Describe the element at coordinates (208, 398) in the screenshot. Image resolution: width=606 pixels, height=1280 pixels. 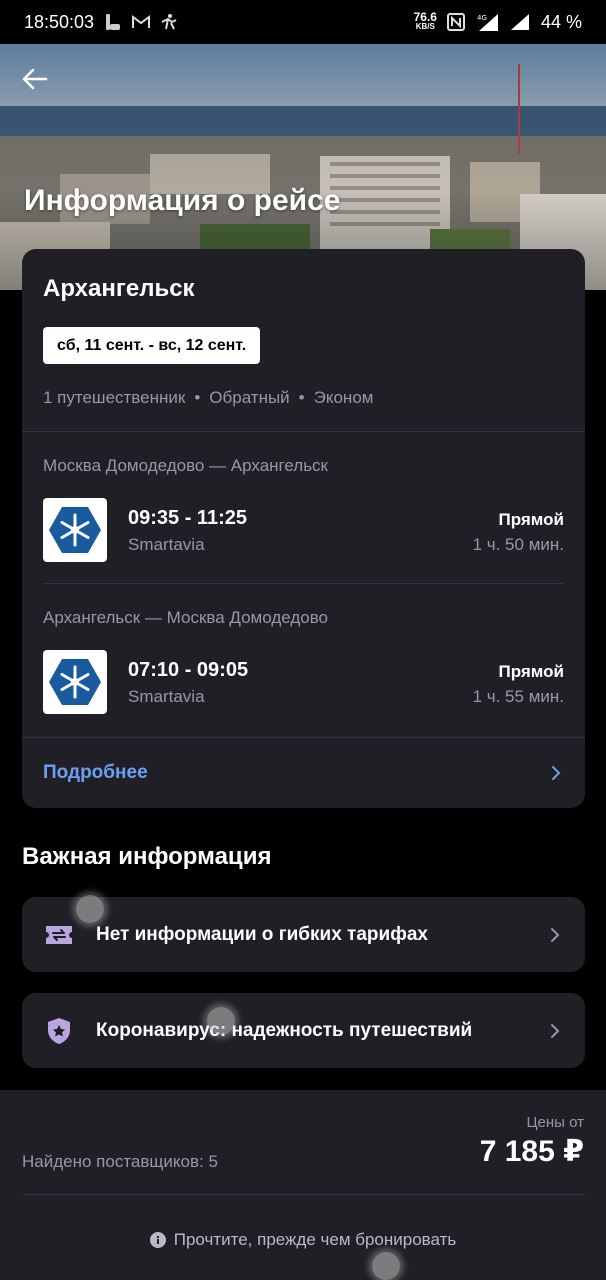
I see `trip-meta: 1 путешественник • Обратный • Эконом` at that location.